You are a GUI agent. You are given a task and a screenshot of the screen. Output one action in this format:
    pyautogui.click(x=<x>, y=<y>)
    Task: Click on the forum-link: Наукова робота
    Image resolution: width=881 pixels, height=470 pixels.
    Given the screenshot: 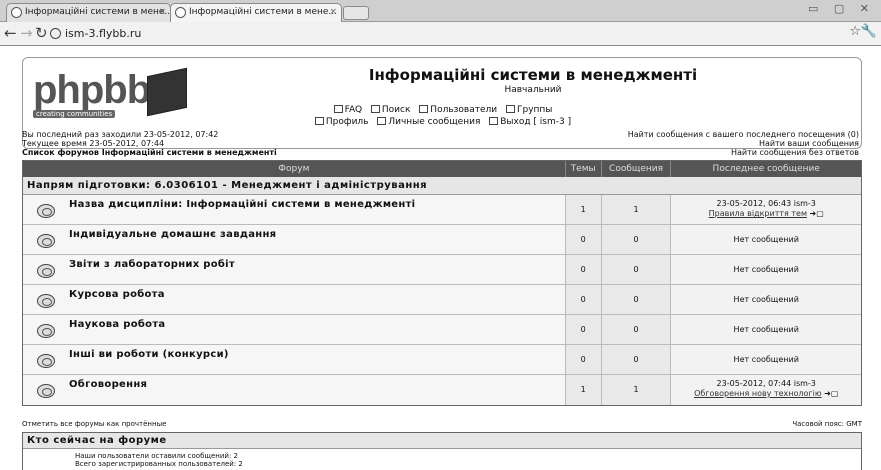 What is the action you would take?
    pyautogui.click(x=117, y=324)
    